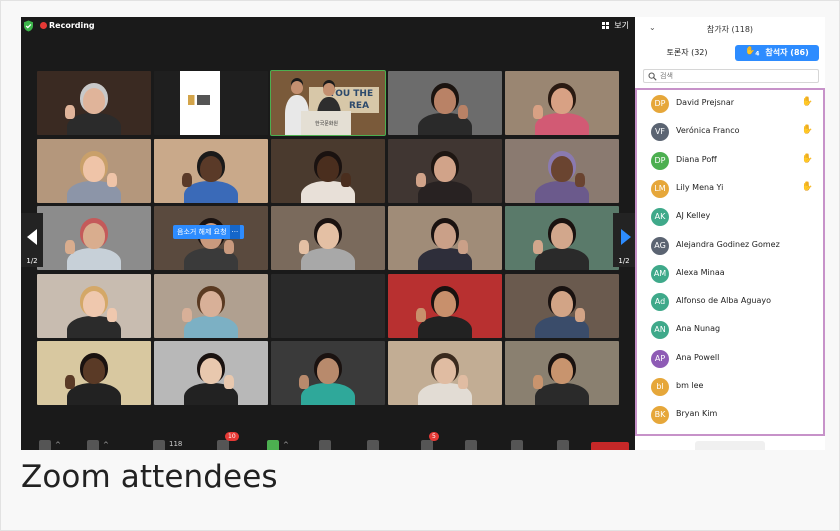 This screenshot has height=531, width=840. I want to click on list-item: AN Ana Nunag, so click(730, 330).